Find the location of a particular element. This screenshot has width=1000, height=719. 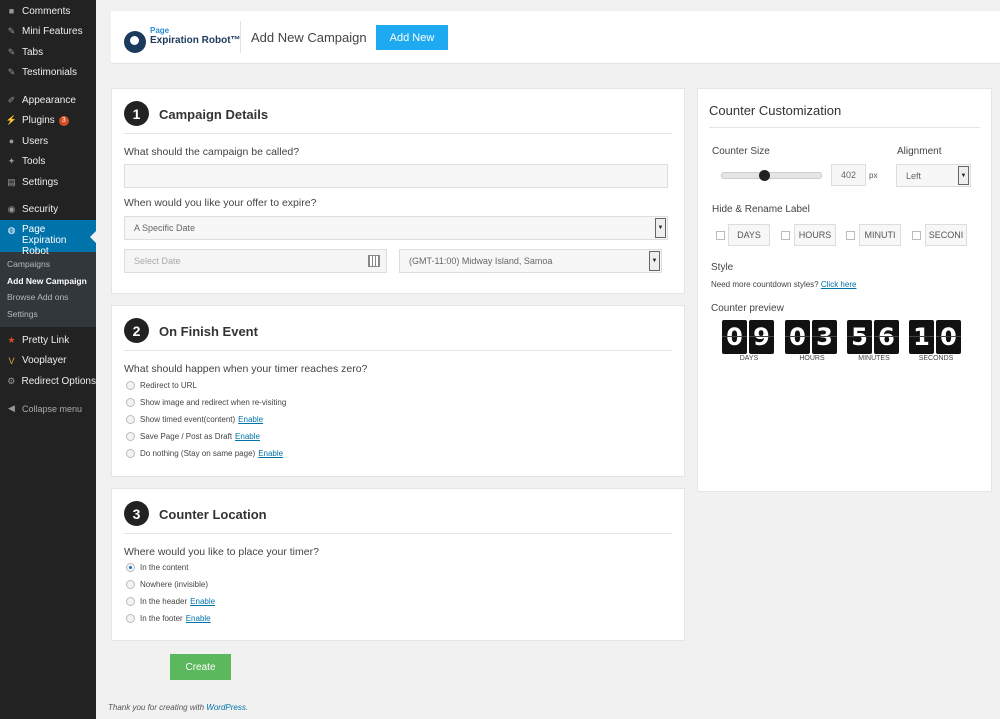

alignment-label: Alignment is located at coordinates (919, 151).